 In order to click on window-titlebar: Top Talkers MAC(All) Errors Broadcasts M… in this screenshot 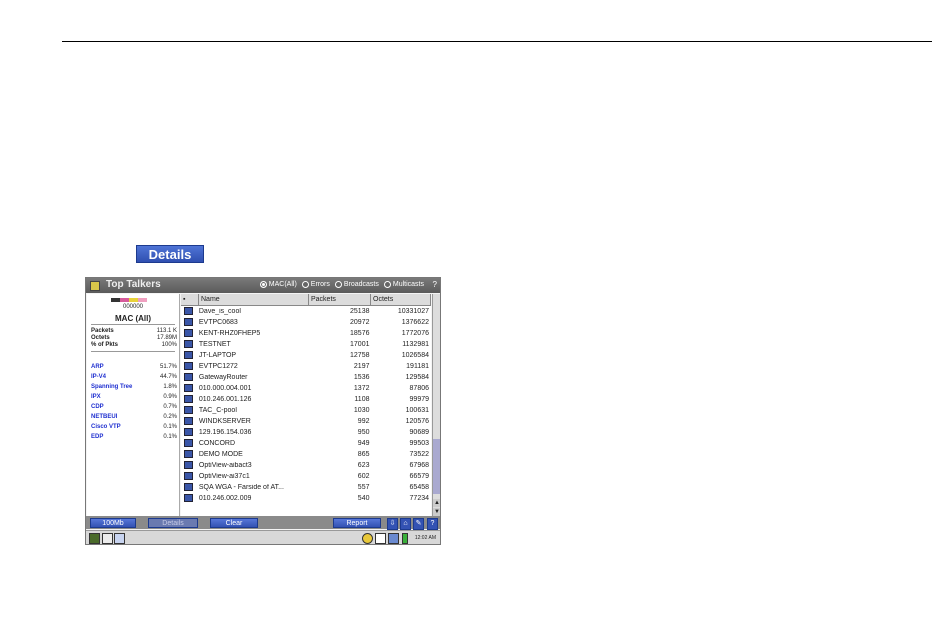, I will do `click(263, 285)`.